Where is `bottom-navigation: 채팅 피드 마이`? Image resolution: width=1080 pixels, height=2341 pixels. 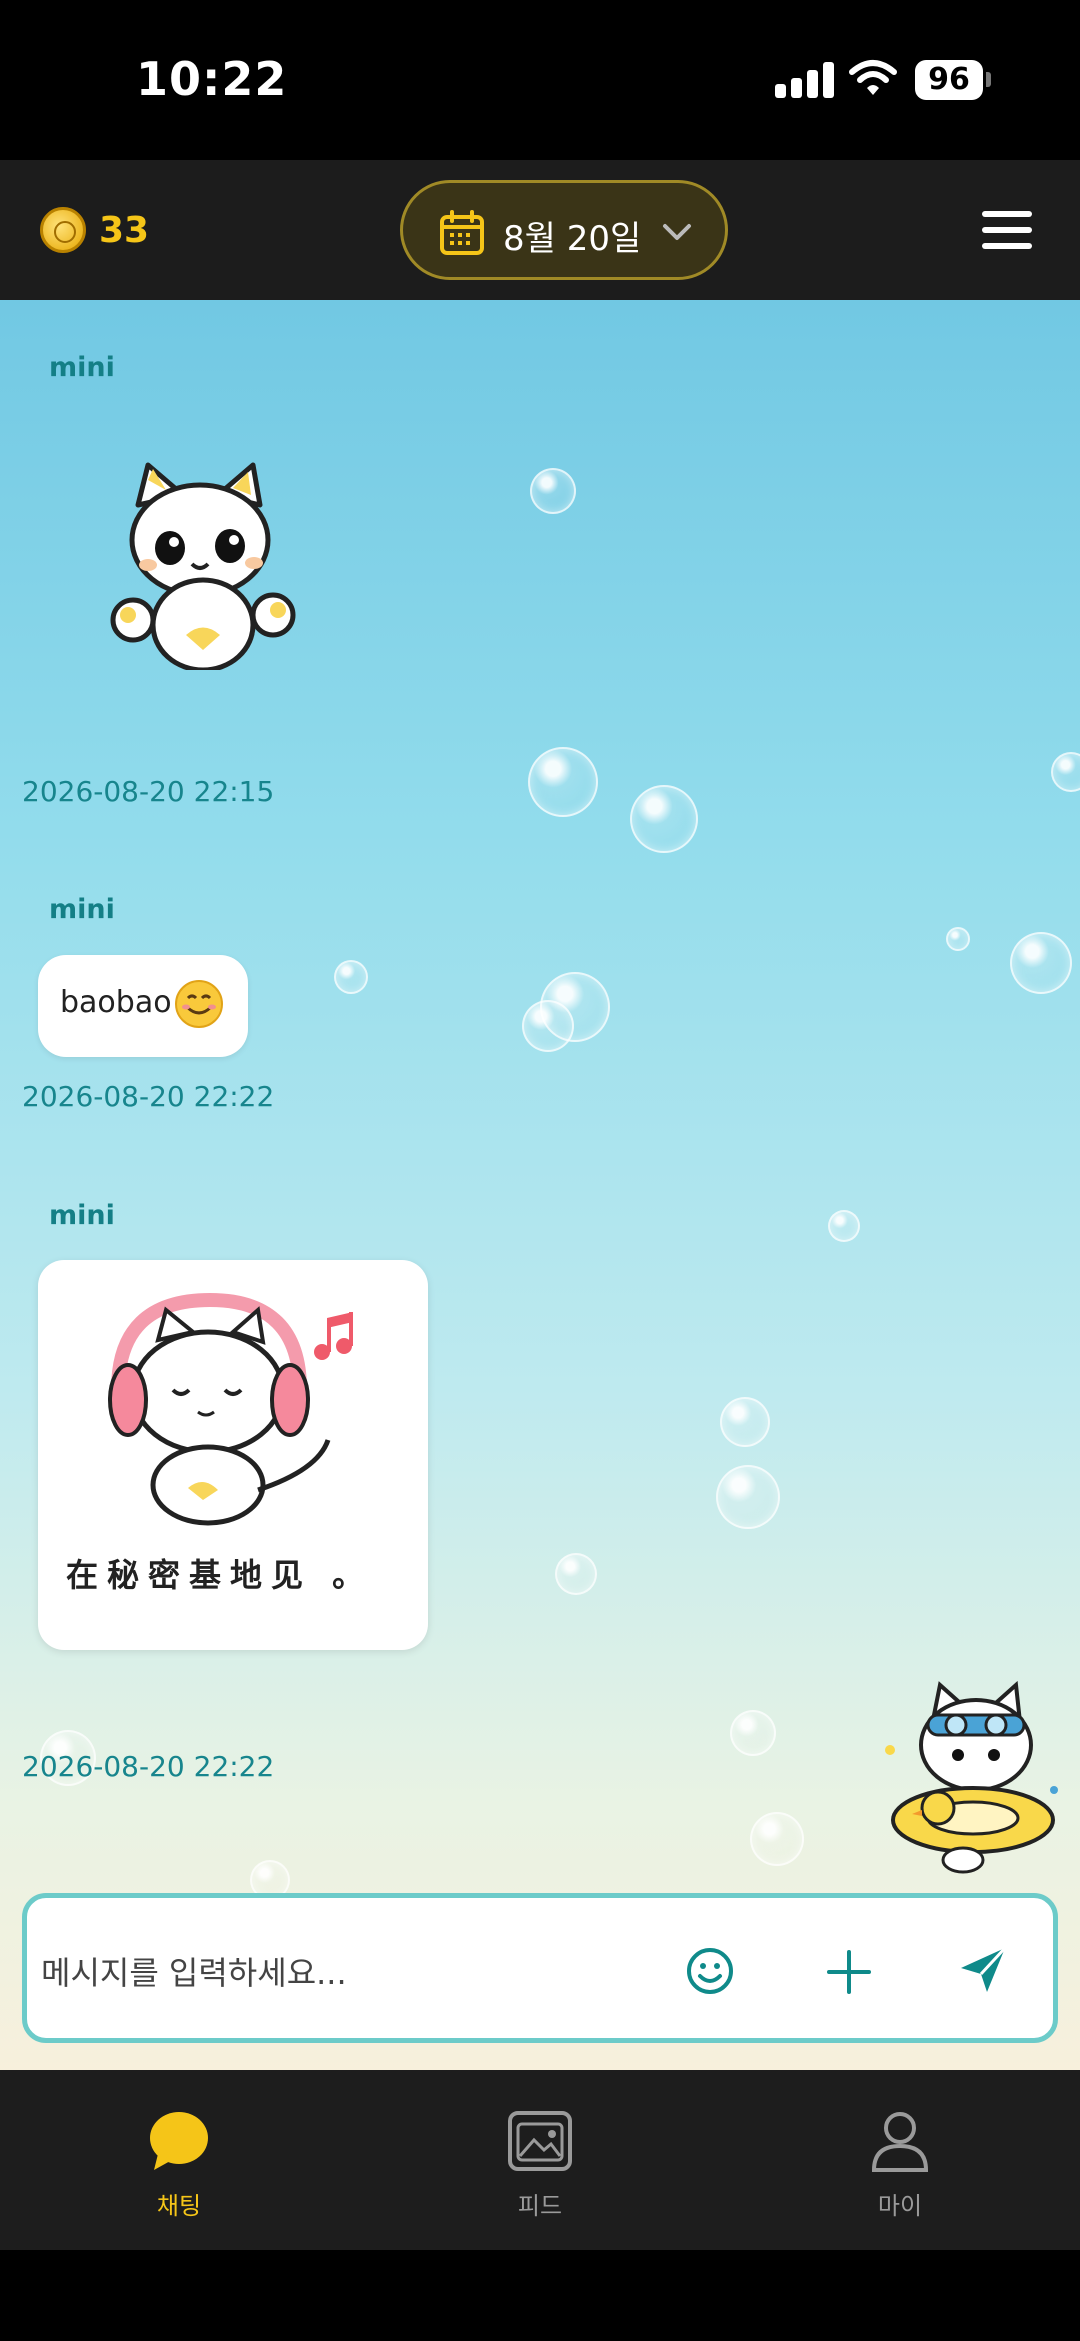 bottom-navigation: 채팅 피드 마이 is located at coordinates (540, 2160).